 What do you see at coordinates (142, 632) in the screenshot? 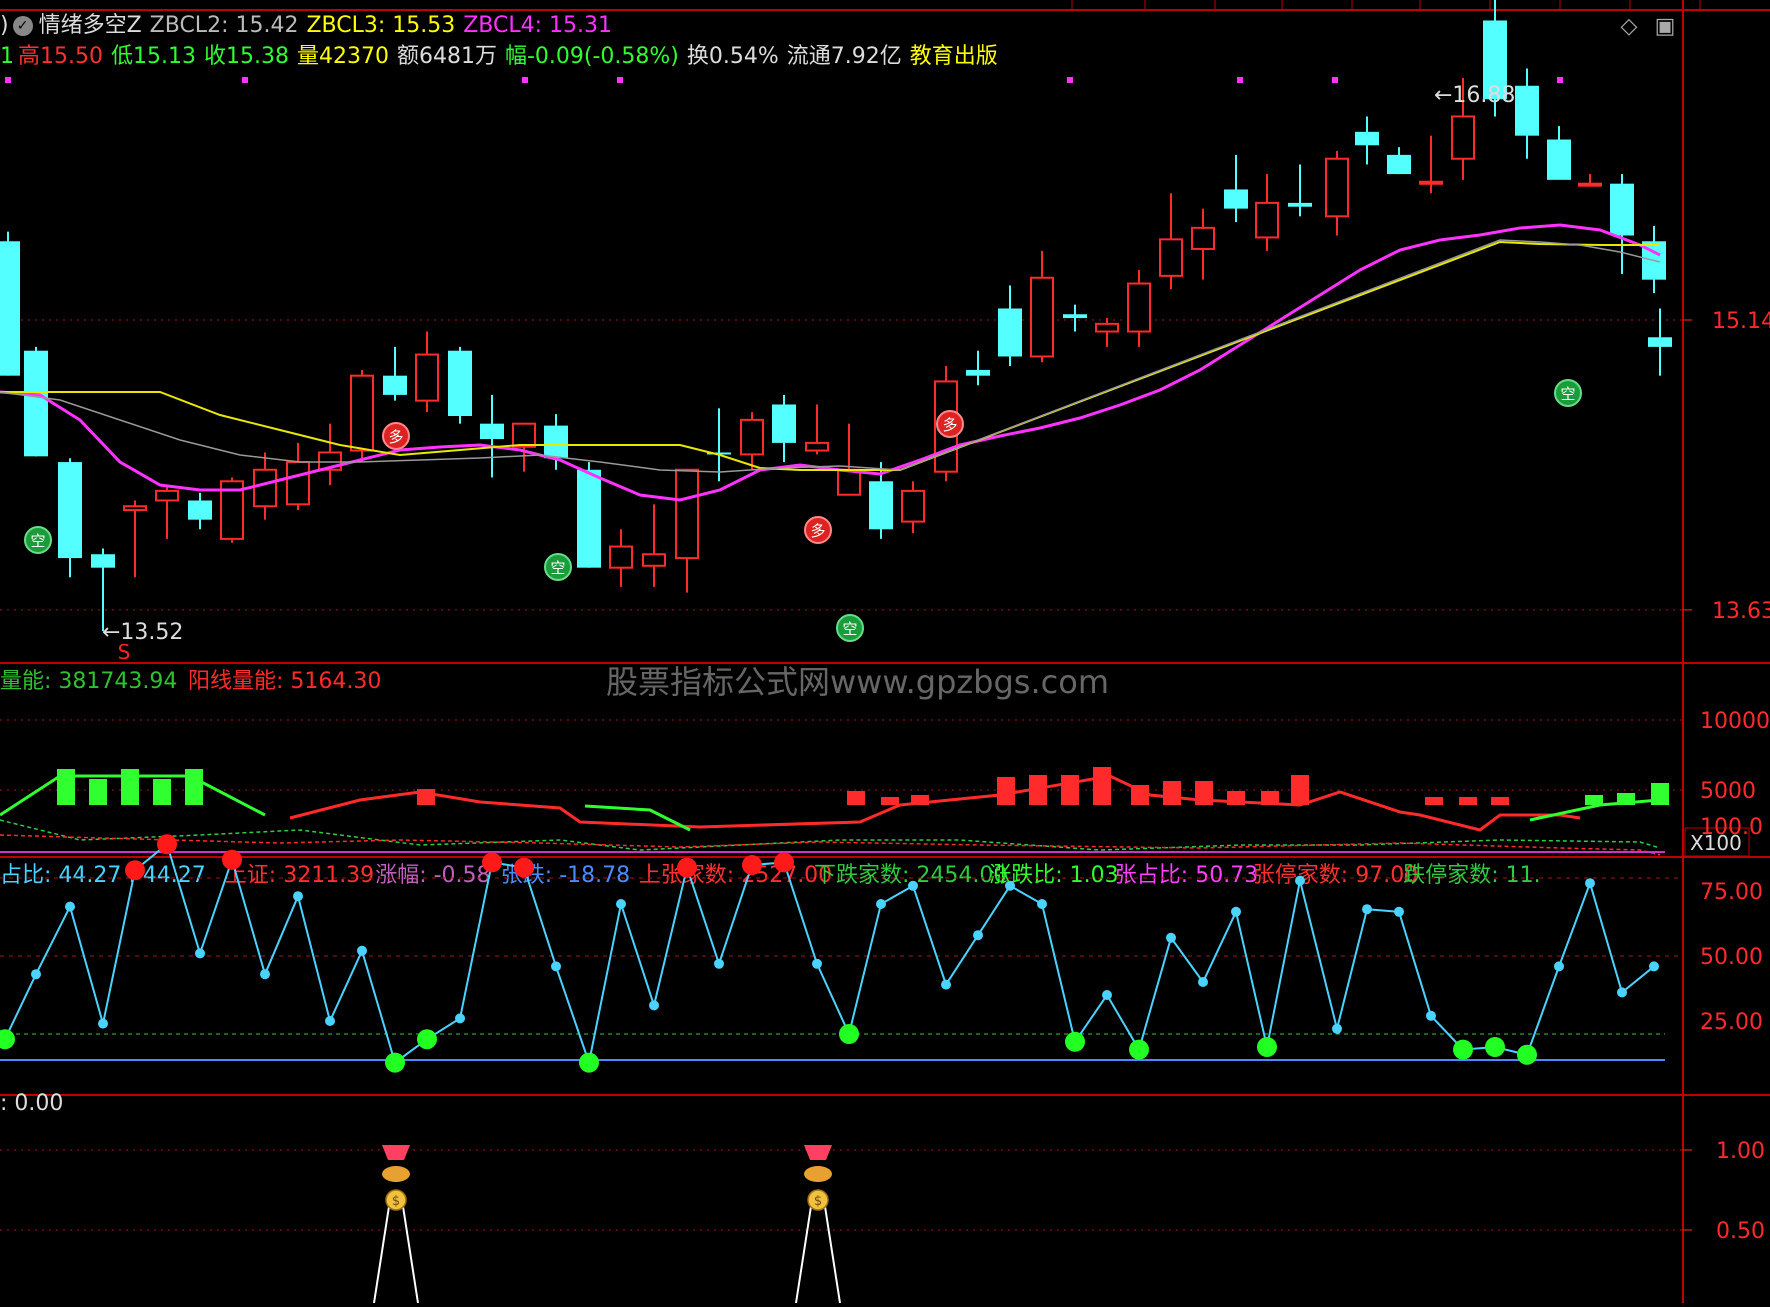
I see `low-price-marker: ←13.52` at bounding box center [142, 632].